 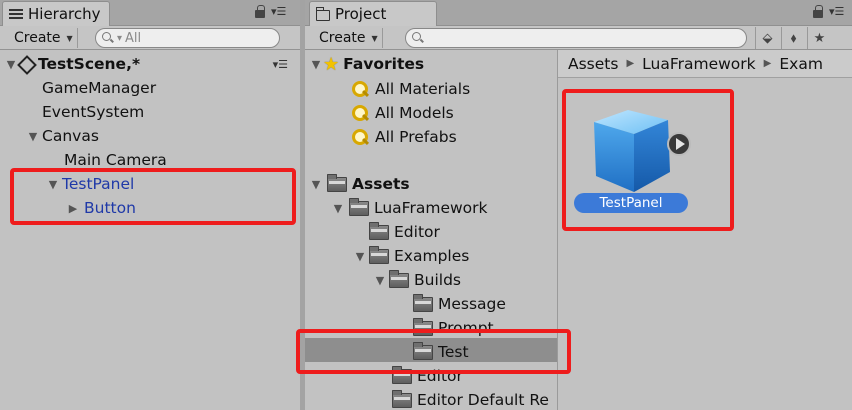 I want to click on tab-project: Project, so click(x=373, y=13).